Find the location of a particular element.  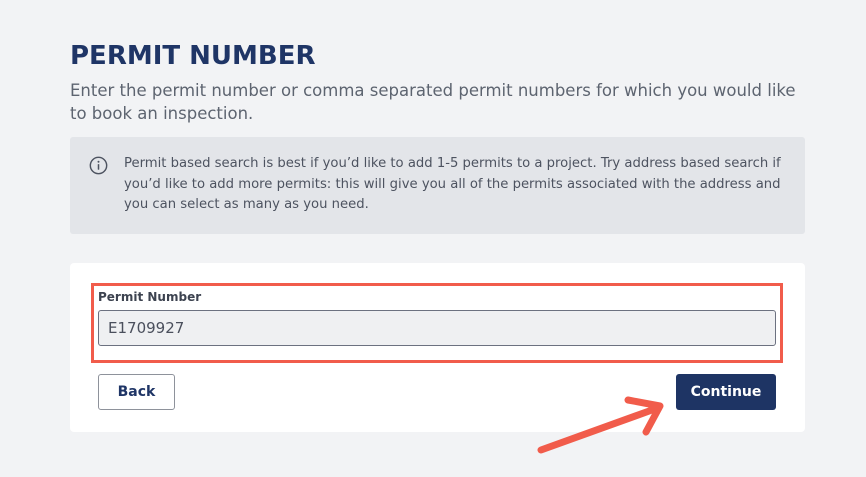

arrow-pointer-icon is located at coordinates (600, 425).